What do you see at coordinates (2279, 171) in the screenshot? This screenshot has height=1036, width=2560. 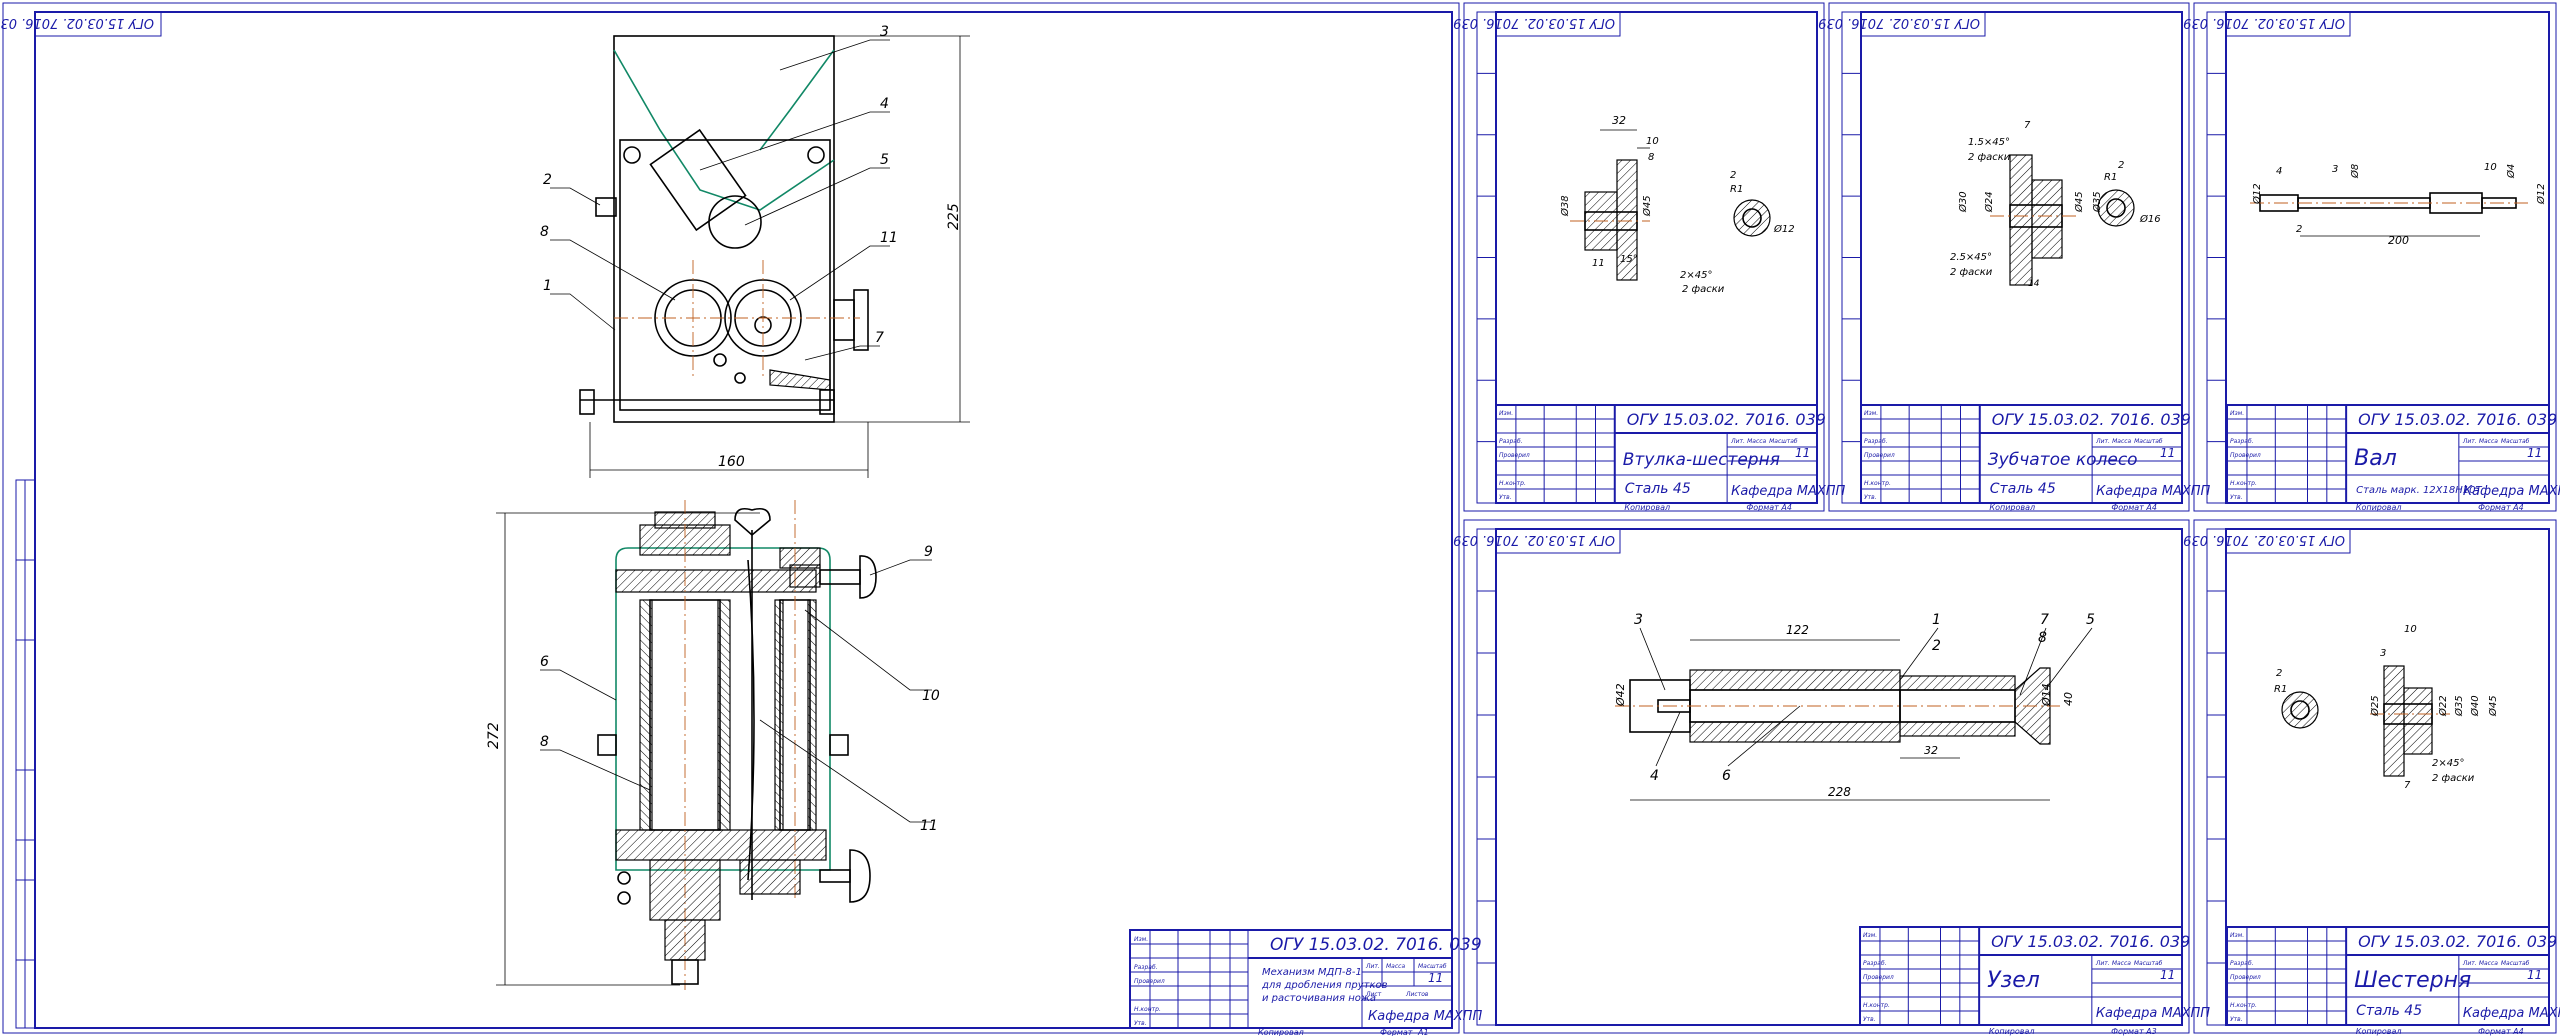 I see `val-dim-4: 4` at bounding box center [2279, 171].